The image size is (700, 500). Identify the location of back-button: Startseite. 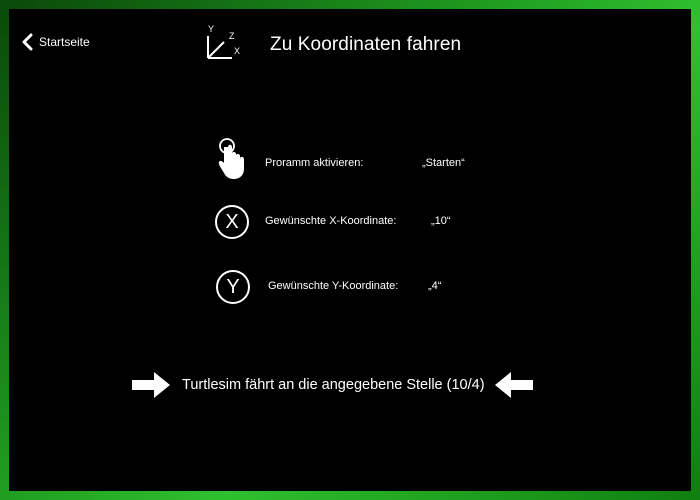
(55, 42).